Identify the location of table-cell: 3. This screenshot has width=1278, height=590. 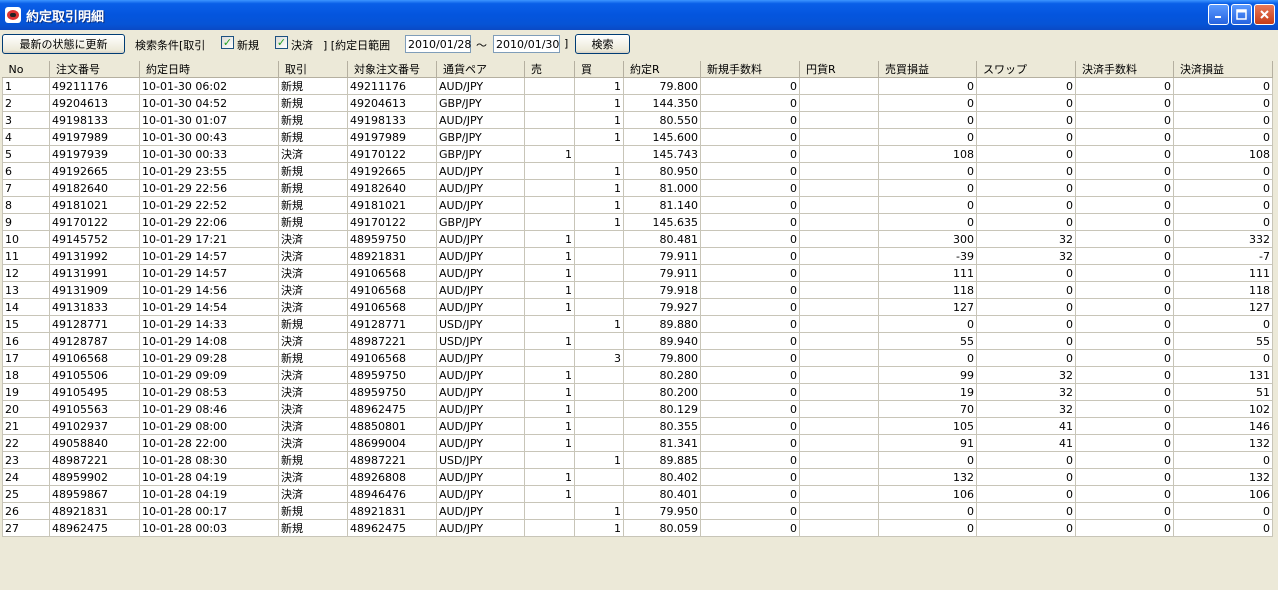
(599, 358).